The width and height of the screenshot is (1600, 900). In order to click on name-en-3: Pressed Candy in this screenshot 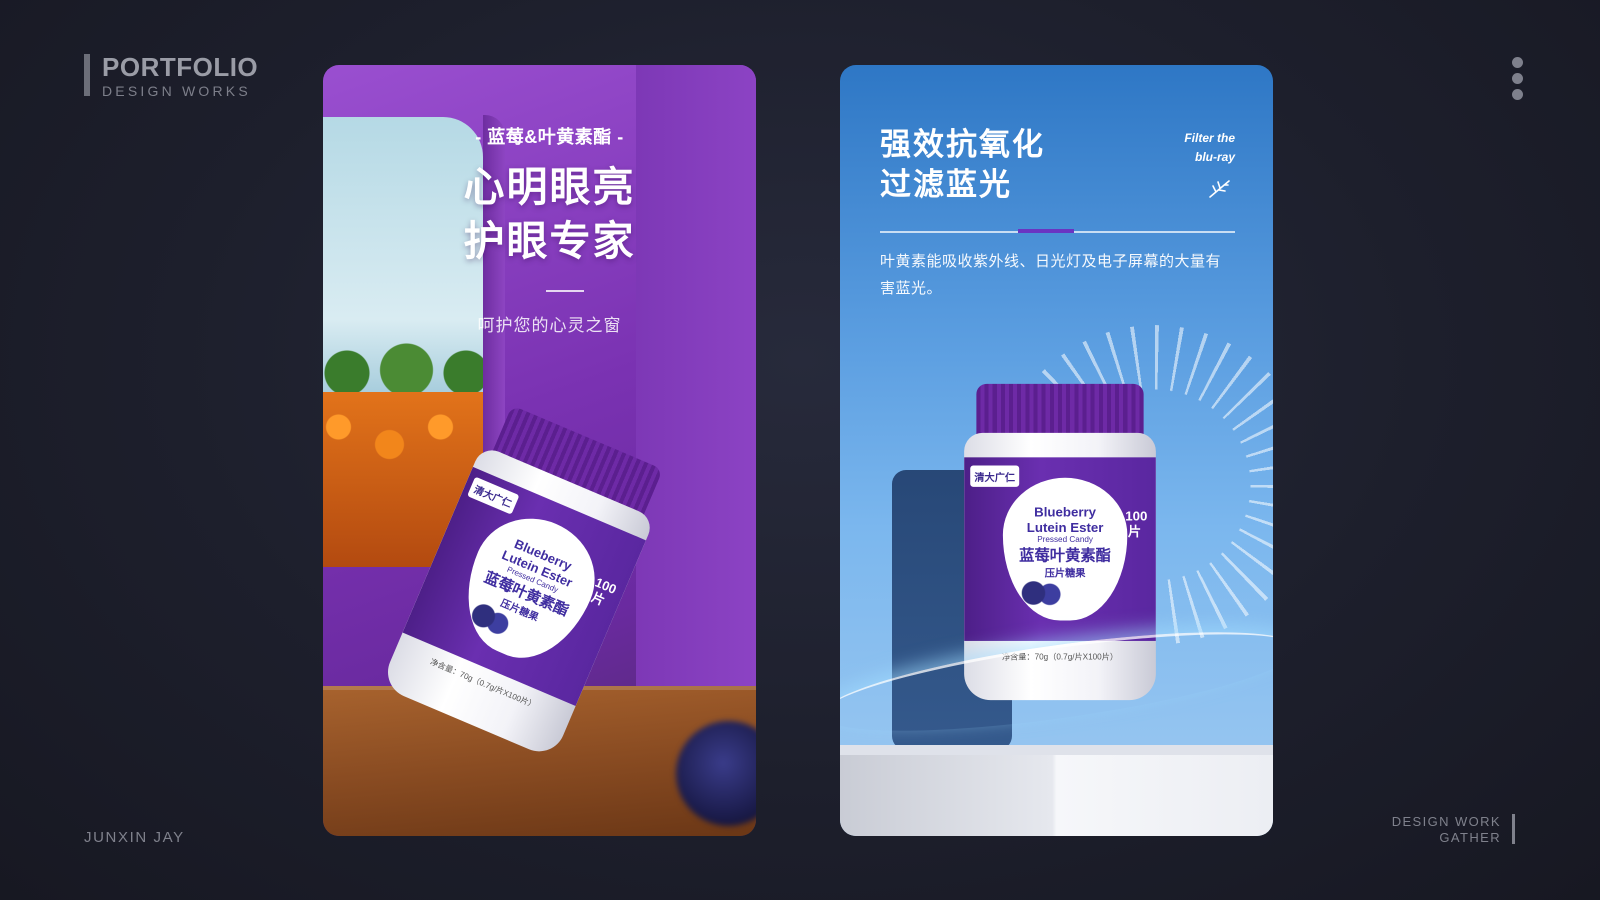, I will do `click(1065, 539)`.